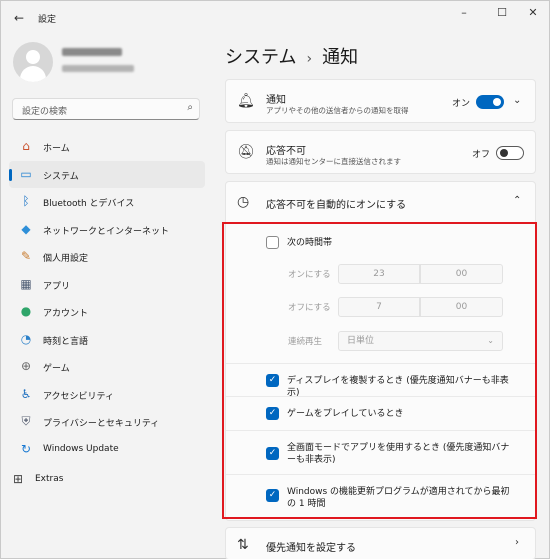 The height and width of the screenshot is (559, 550). Describe the element at coordinates (340, 57) in the screenshot. I see `breadcrumb-current: 通知` at that location.